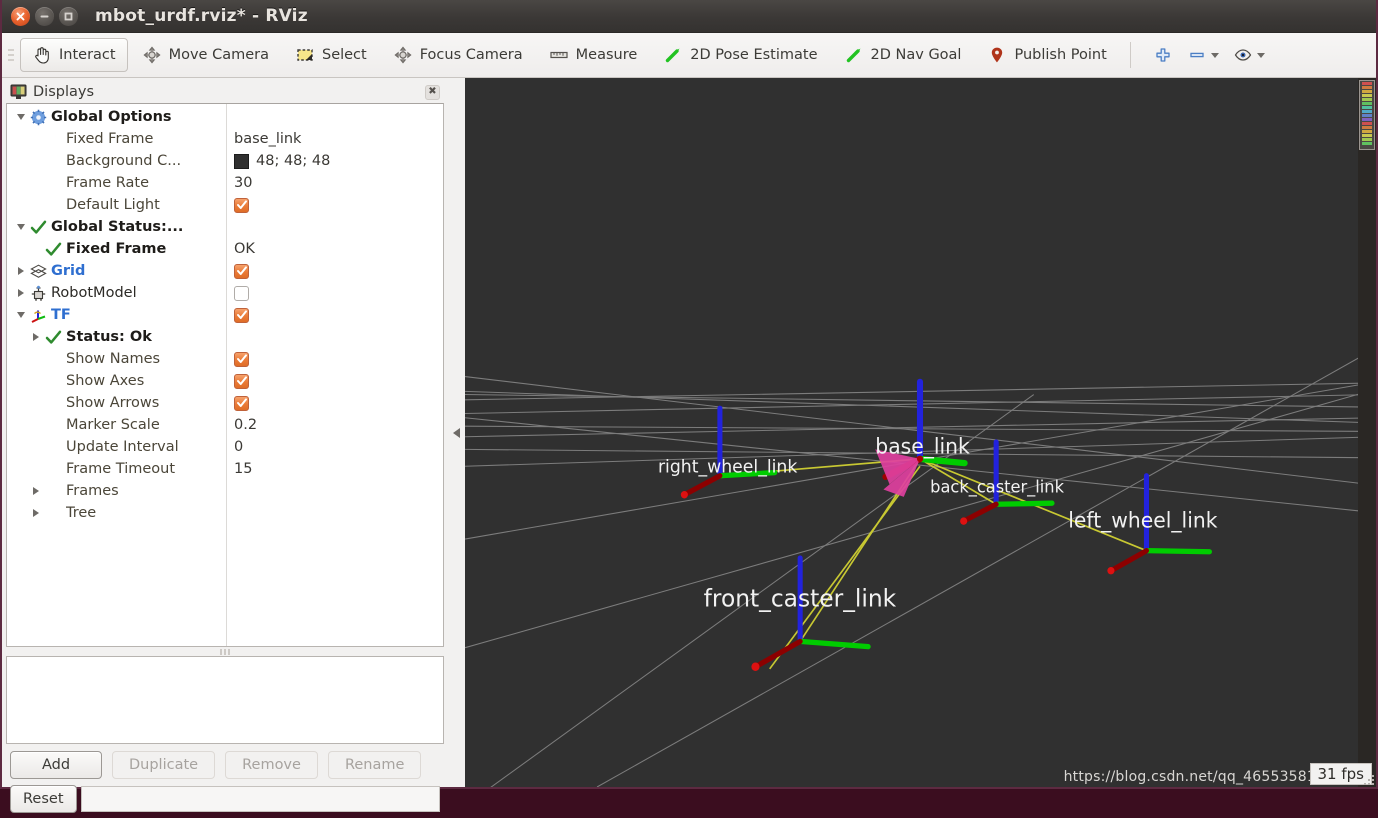  What do you see at coordinates (334, 183) in the screenshot?
I see `display-row-value: 30` at bounding box center [334, 183].